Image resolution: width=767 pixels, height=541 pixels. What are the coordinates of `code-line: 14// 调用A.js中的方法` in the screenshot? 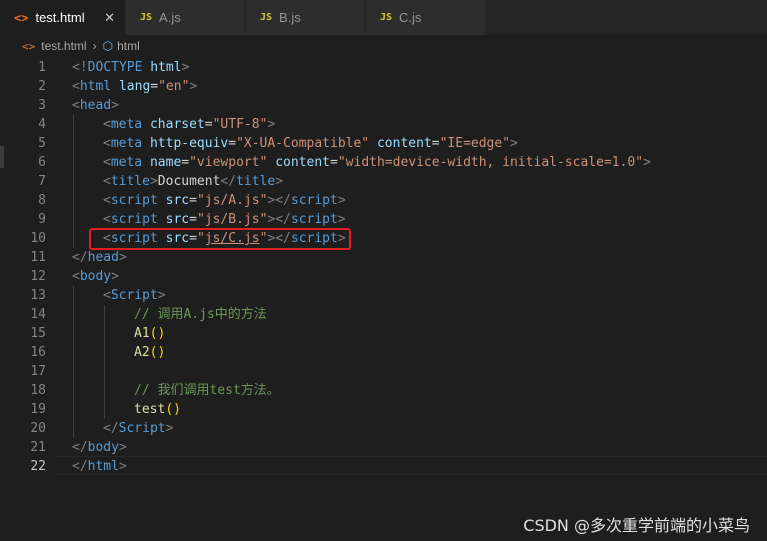 It's located at (148, 314).